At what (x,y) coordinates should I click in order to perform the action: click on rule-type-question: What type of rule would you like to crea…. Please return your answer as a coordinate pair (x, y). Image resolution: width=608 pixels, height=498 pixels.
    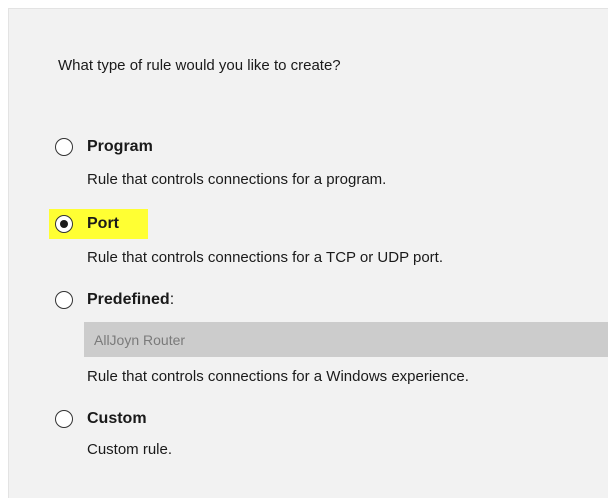
    Looking at the image, I should click on (199, 65).